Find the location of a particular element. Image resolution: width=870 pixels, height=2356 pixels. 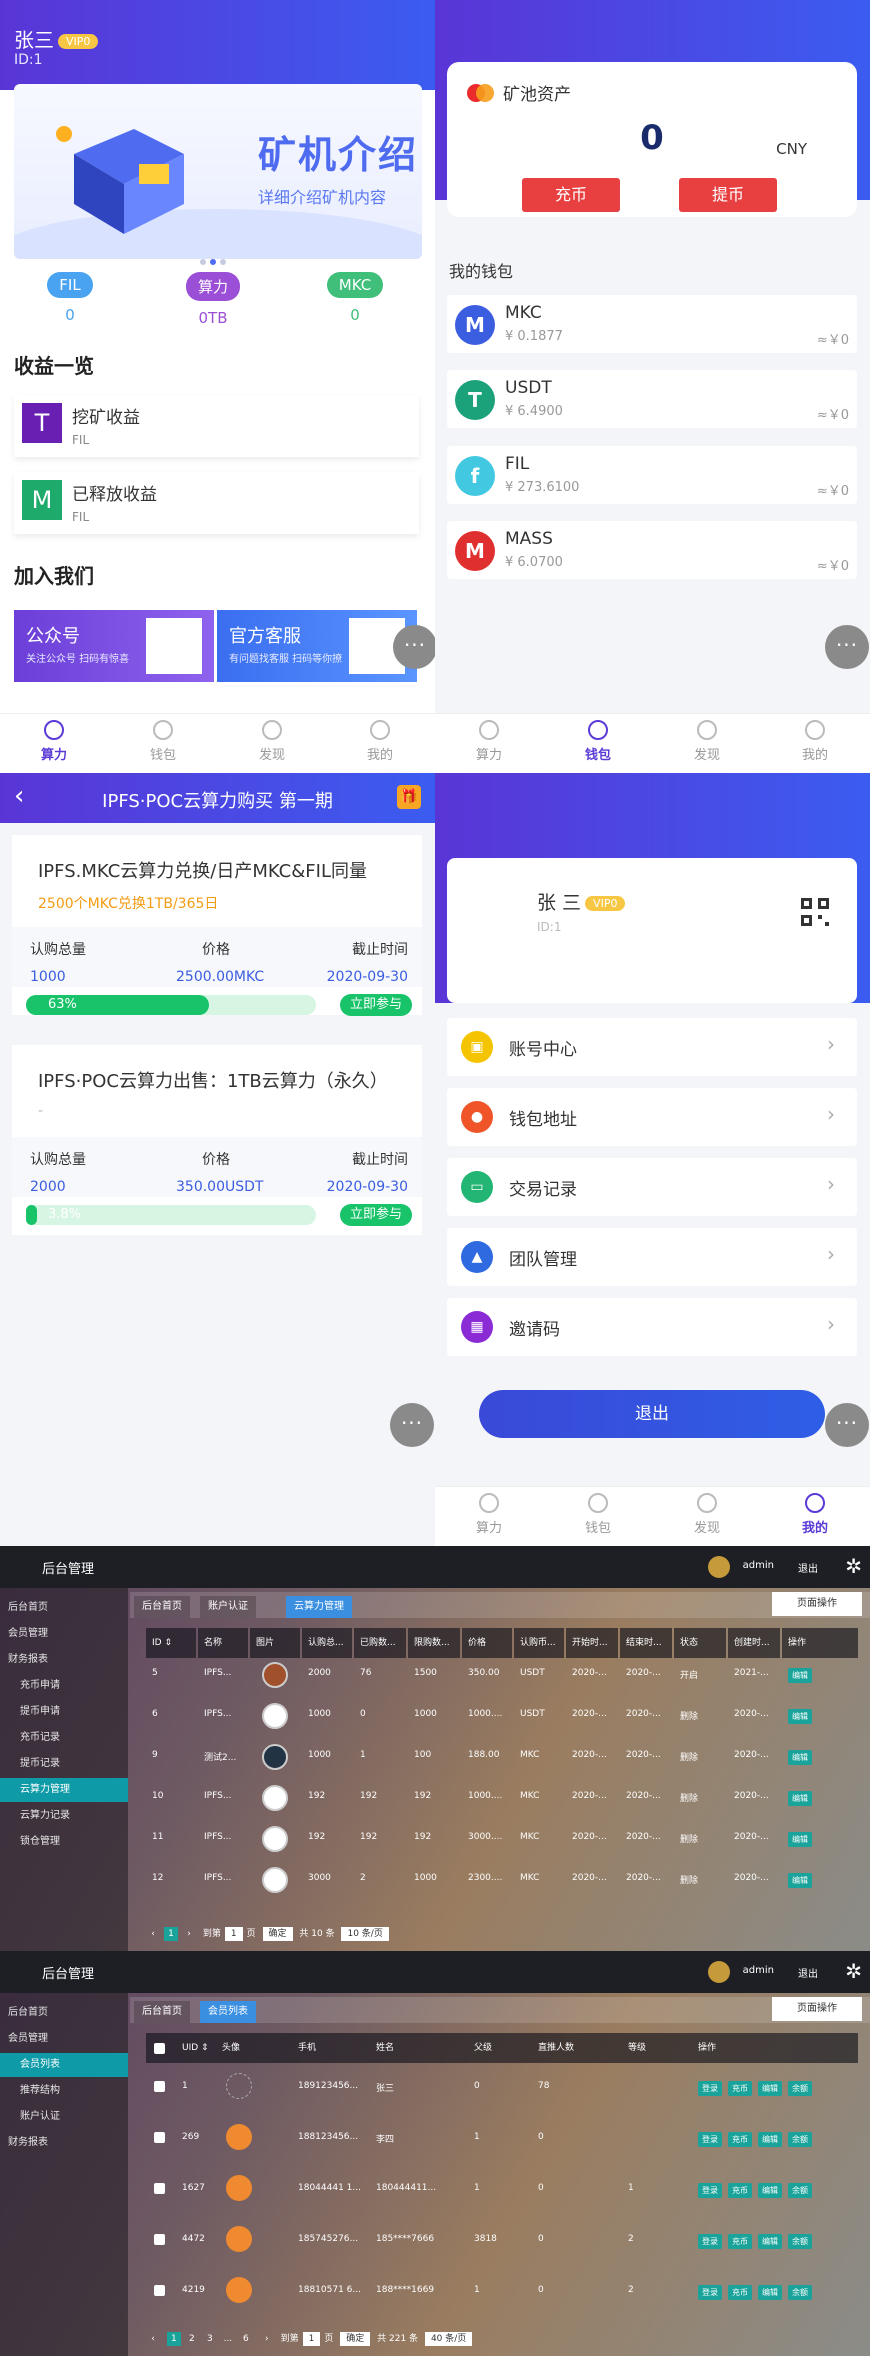

column-header: UID ⇕ is located at coordinates (196, 2048).